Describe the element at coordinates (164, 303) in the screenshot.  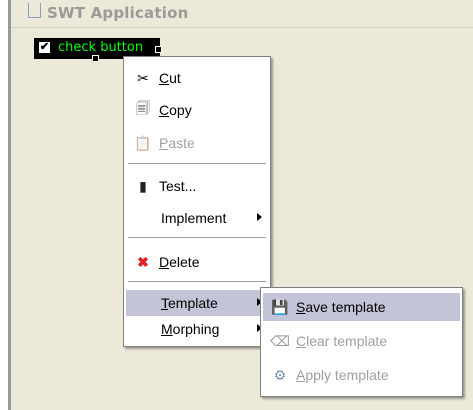
I see `mnemonic: T` at that location.